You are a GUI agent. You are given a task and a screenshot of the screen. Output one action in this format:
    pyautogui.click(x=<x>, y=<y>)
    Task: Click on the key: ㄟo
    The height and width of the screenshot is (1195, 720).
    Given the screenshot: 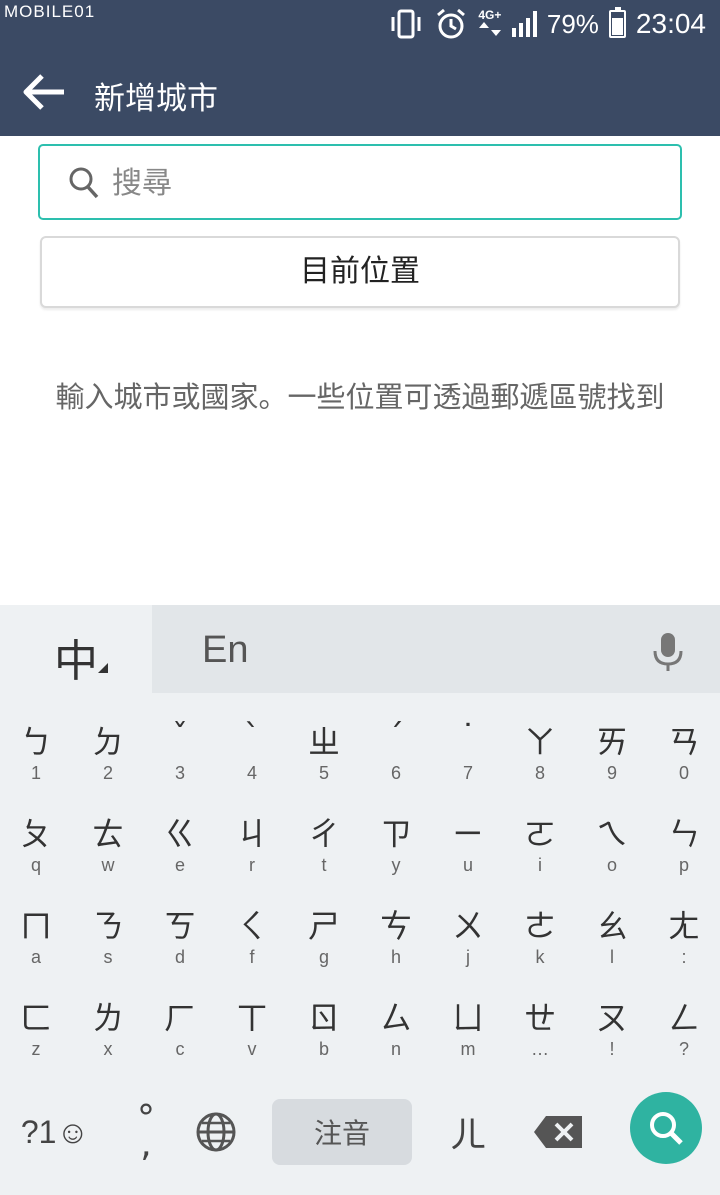 What is the action you would take?
    pyautogui.click(x=612, y=838)
    